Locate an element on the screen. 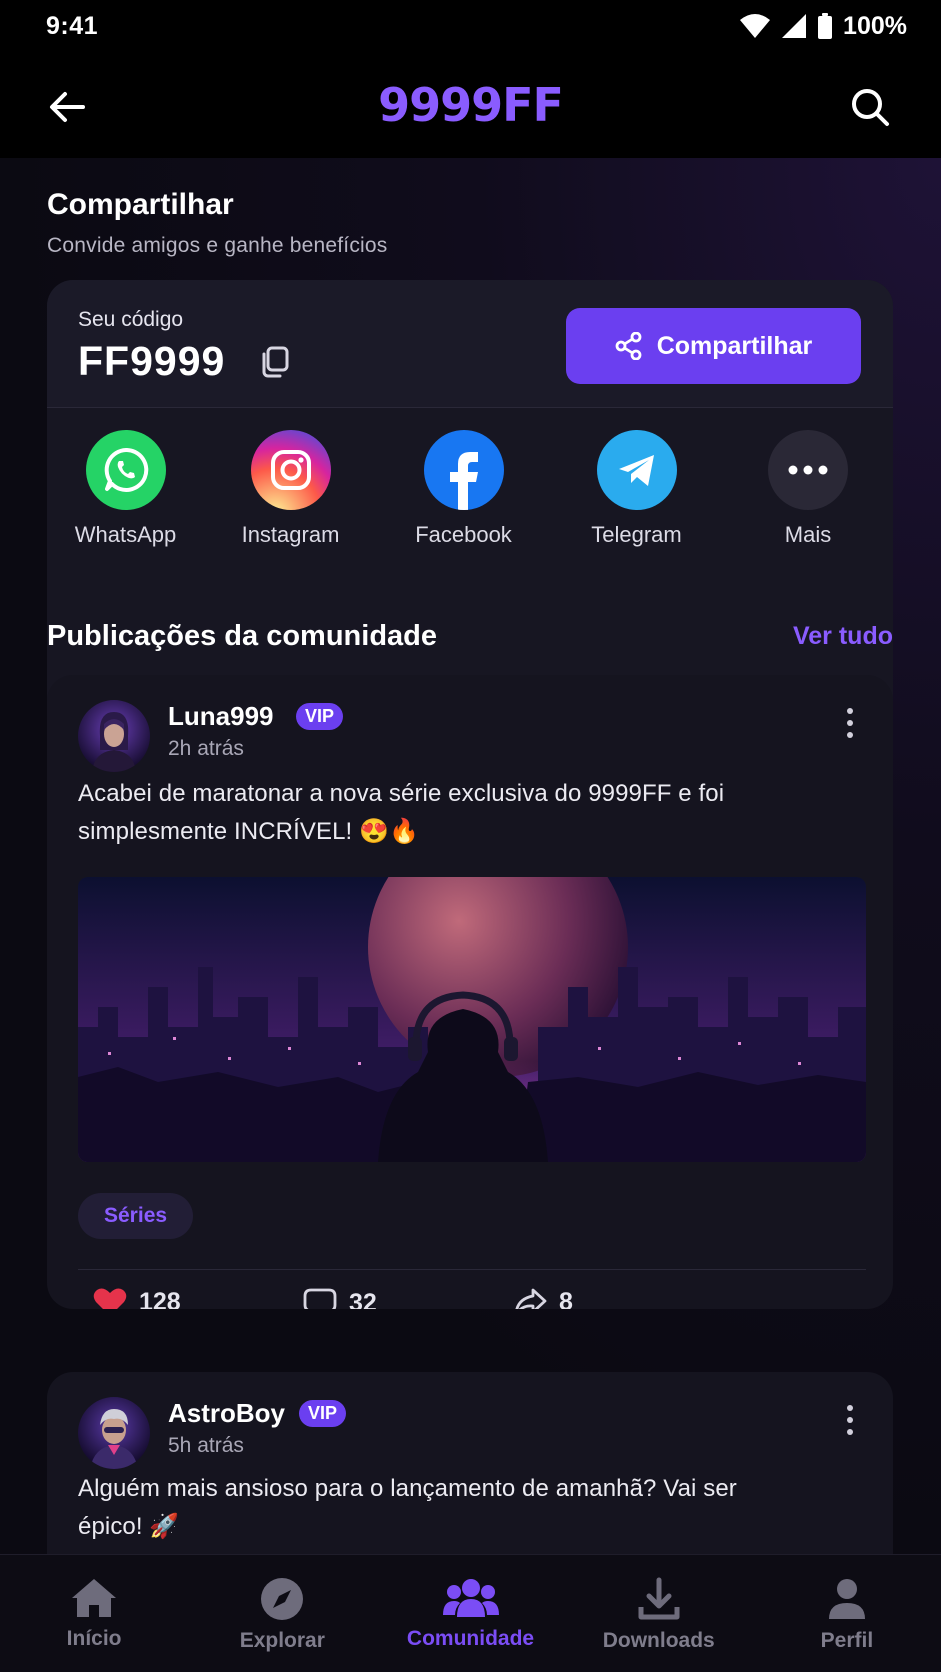  post-divider is located at coordinates (472, 1269).